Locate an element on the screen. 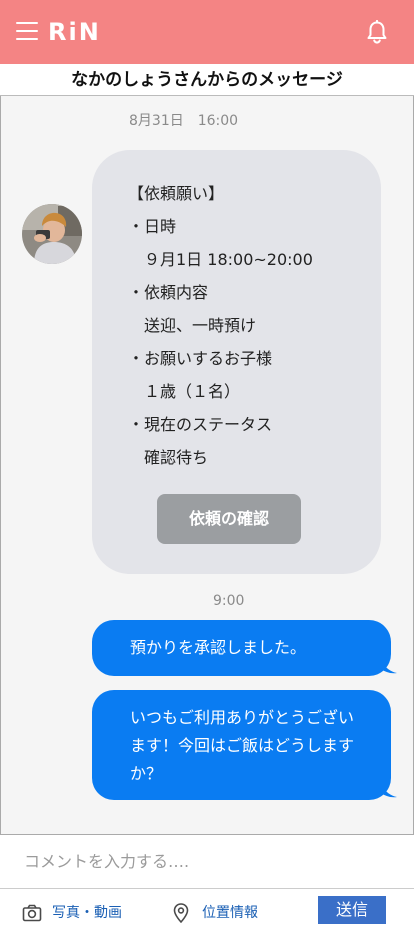 The height and width of the screenshot is (928, 414). request-heading: 【依頼願い】 is located at coordinates (176, 193).